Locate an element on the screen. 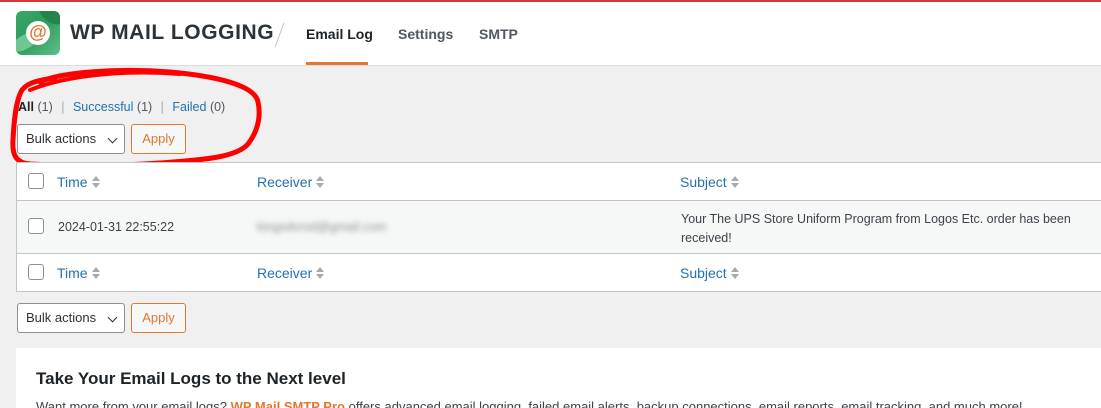 This screenshot has height=408, width=1101. row-checkbox is located at coordinates (36, 226).